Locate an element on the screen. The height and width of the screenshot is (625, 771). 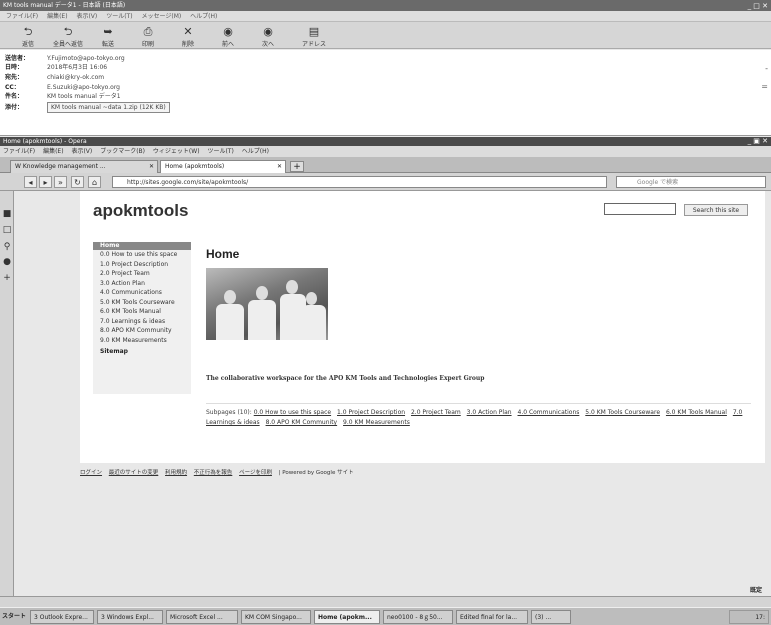
site-title: apokmtools is located at coordinates (140, 211).